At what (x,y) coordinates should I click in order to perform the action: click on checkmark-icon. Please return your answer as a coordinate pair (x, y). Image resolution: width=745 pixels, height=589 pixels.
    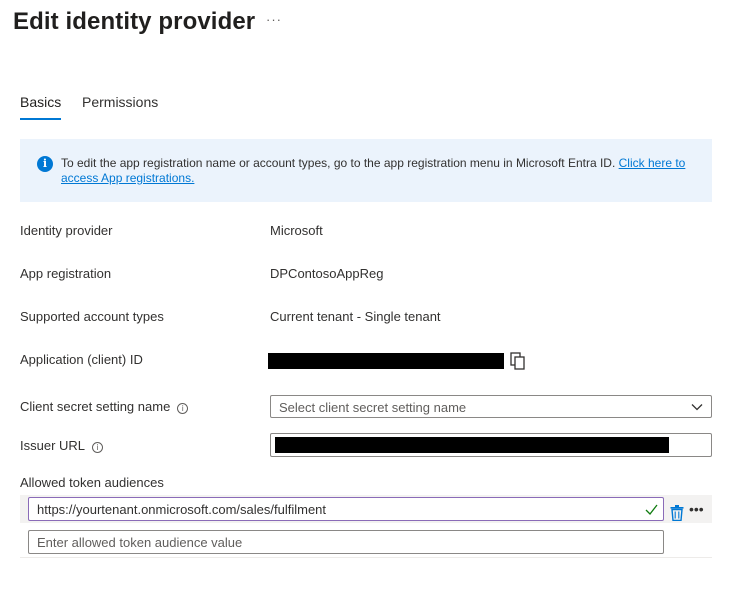
    Looking at the image, I should click on (651, 509).